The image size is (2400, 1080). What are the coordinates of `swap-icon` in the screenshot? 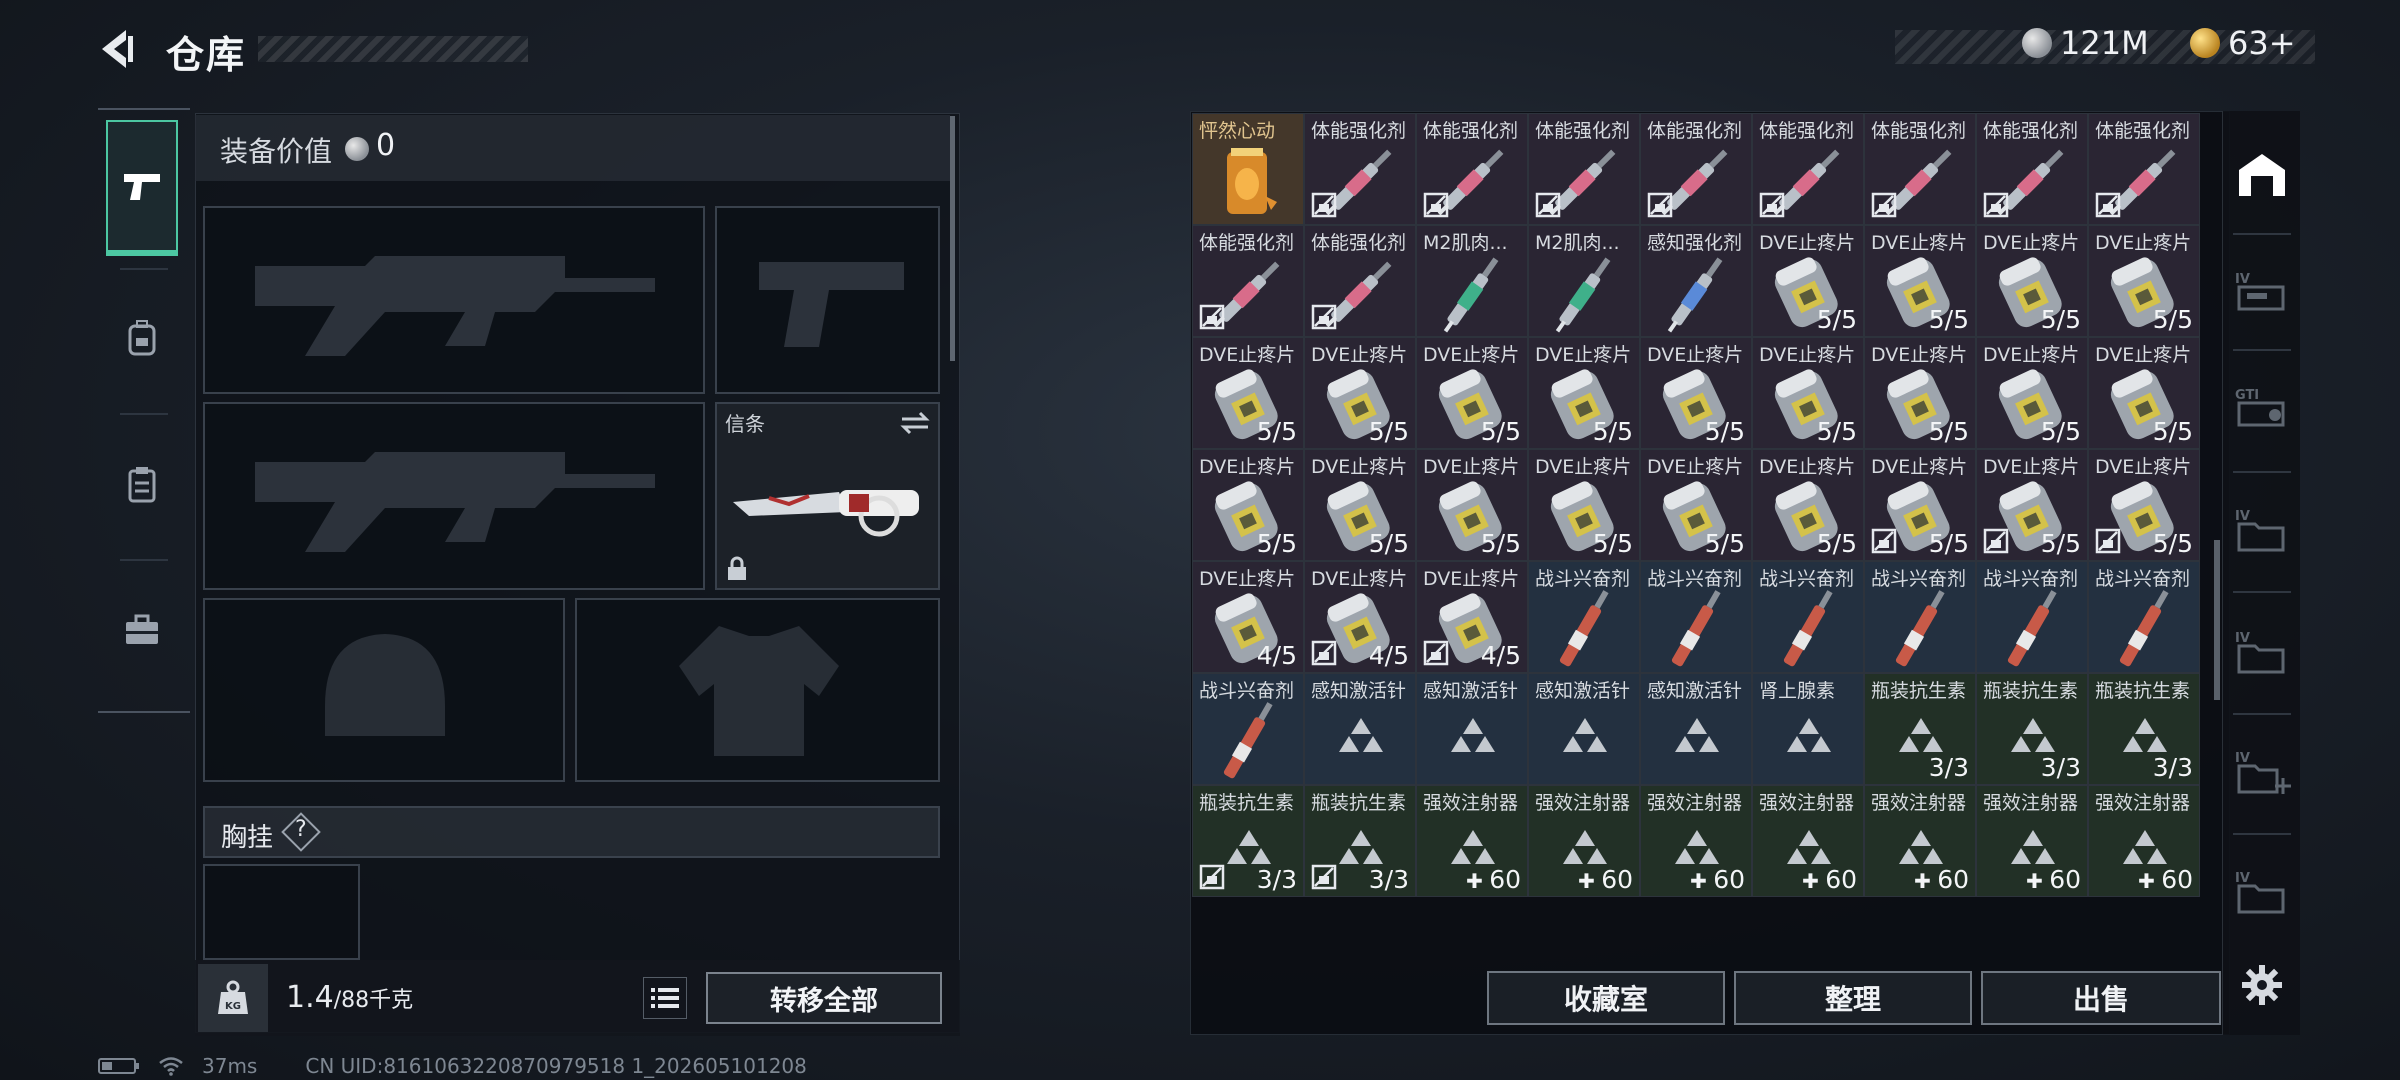 It's located at (915, 423).